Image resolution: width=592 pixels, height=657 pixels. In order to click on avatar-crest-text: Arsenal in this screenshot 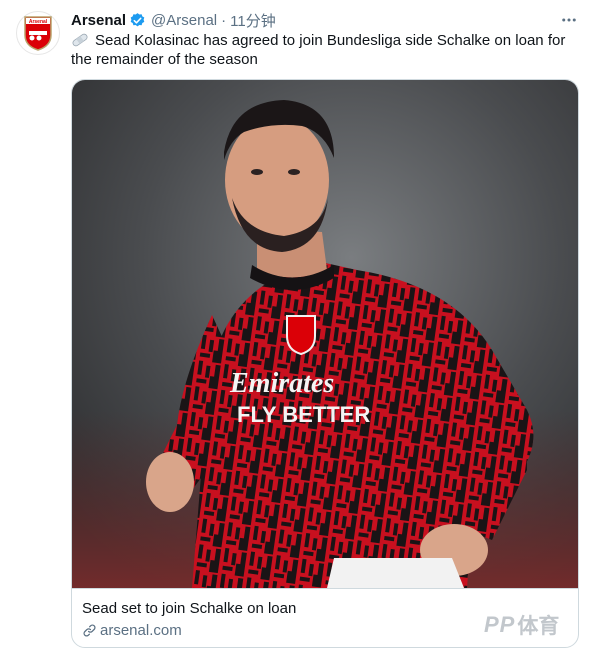, I will do `click(38, 22)`.